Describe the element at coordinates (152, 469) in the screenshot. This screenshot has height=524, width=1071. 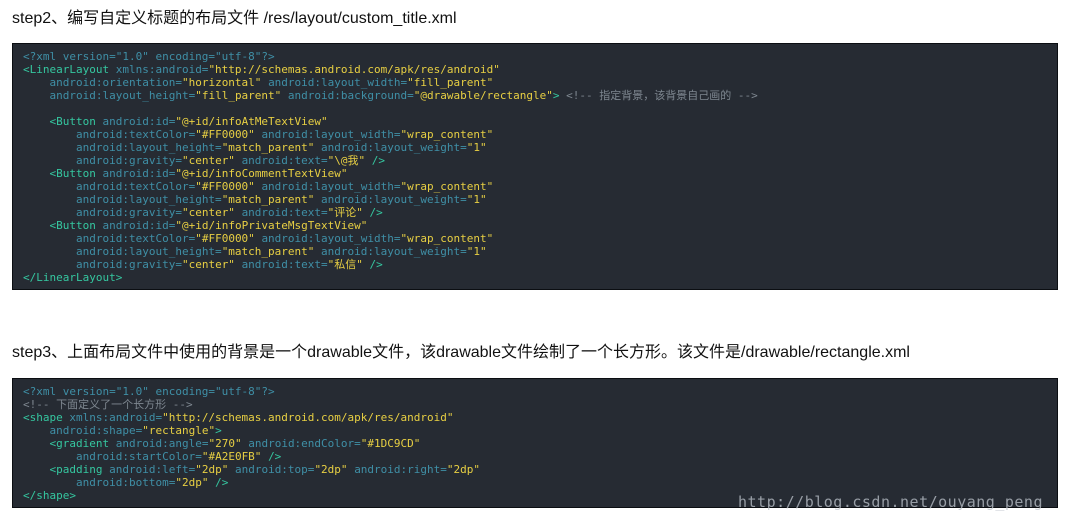
I see `code-token-attr: android:left=` at that location.